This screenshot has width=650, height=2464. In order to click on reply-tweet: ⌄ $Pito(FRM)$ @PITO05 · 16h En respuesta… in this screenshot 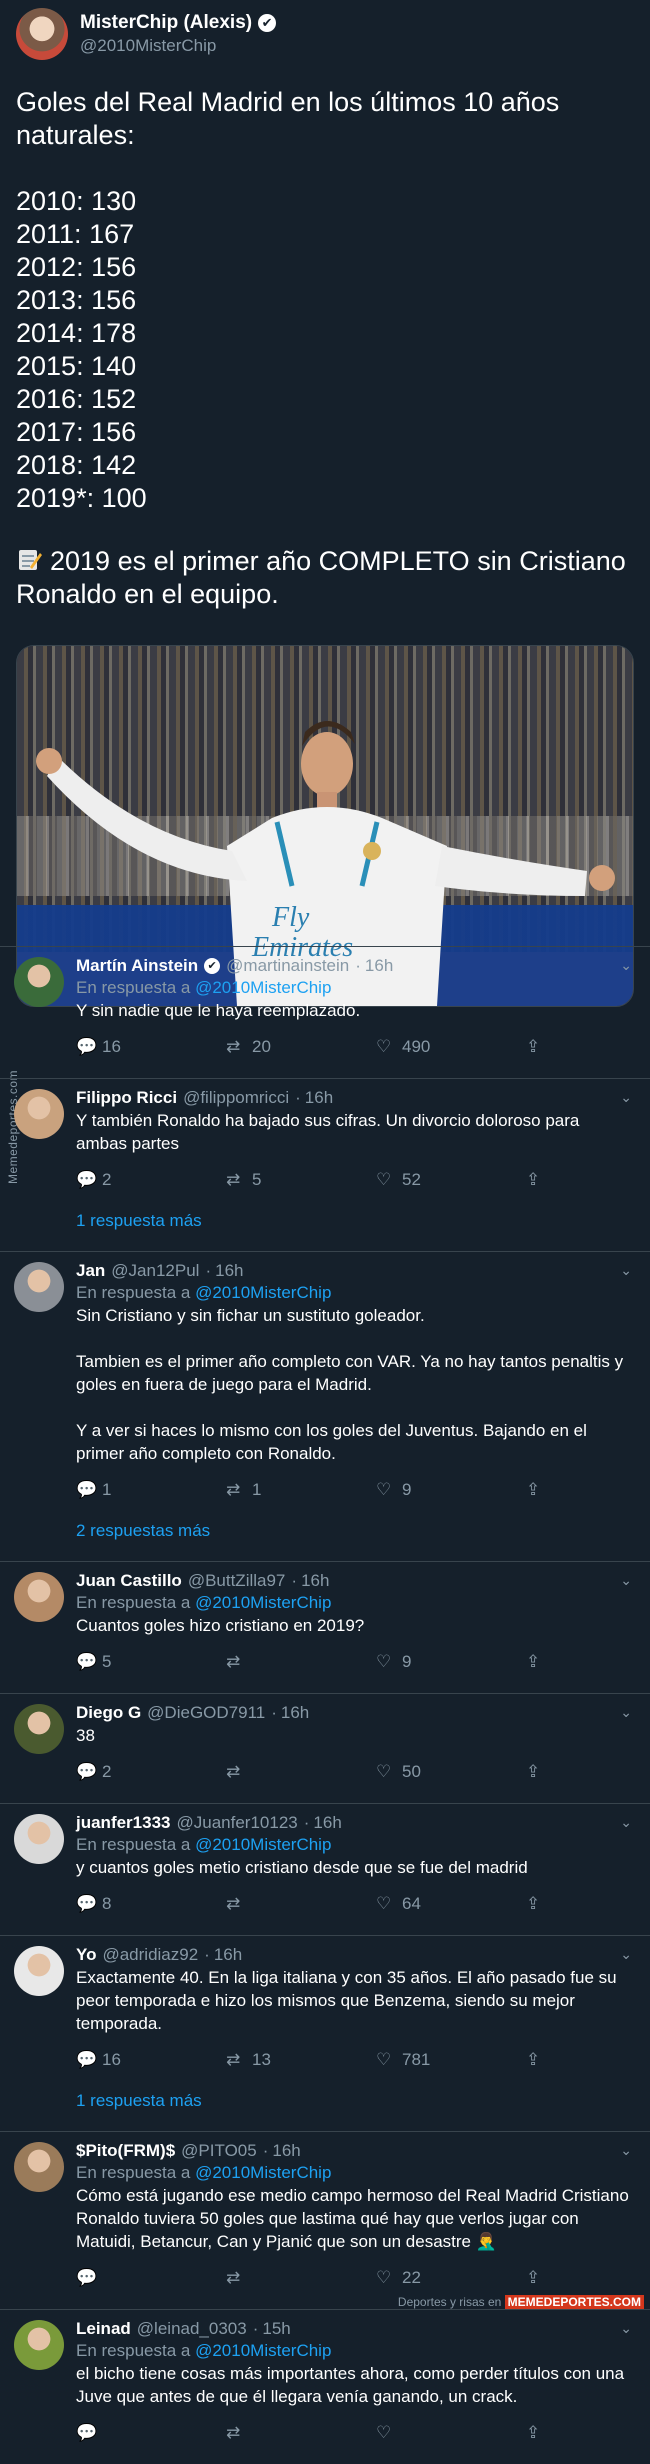, I will do `click(325, 2220)`.